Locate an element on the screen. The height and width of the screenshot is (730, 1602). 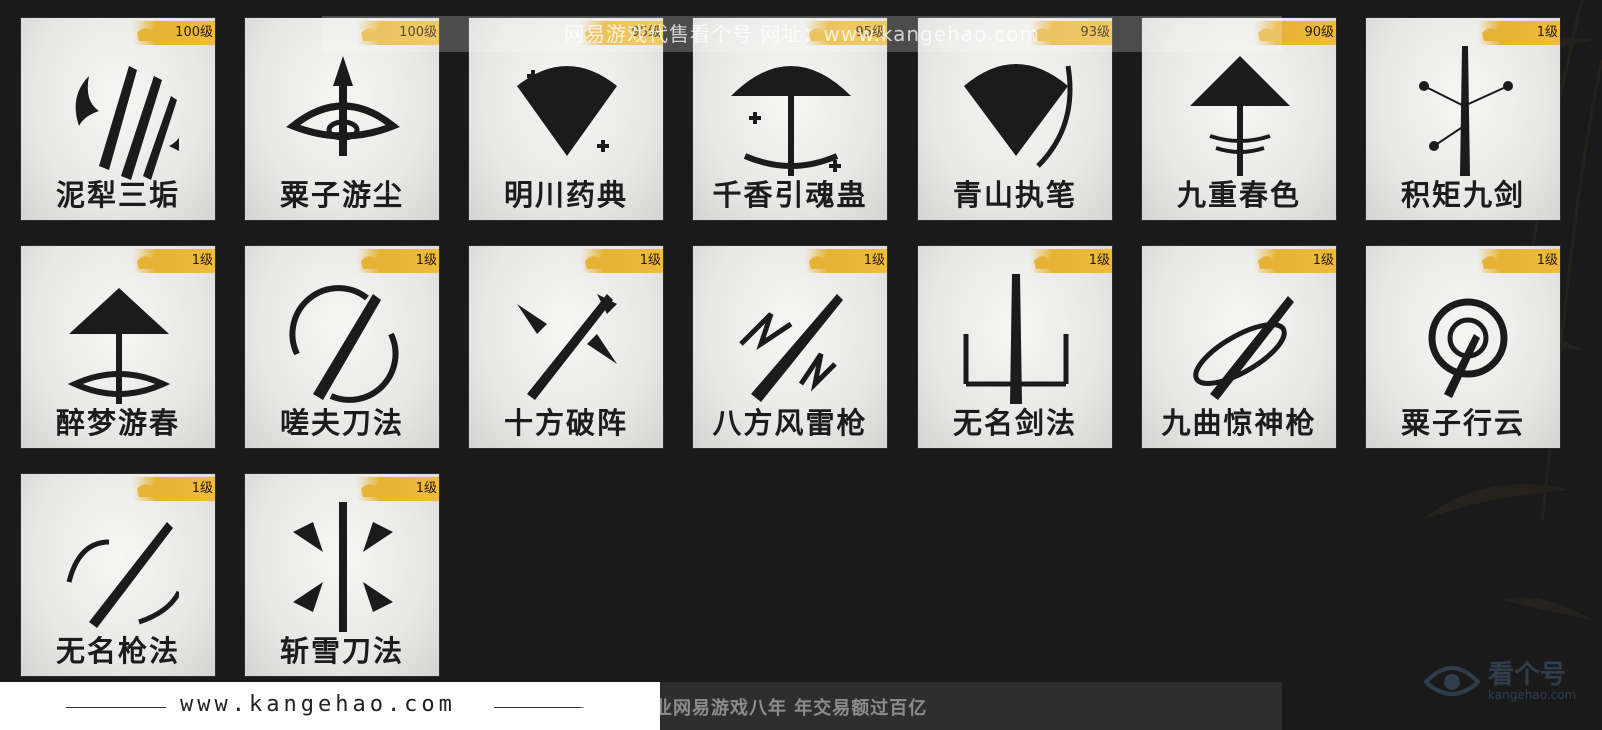
umbrella-heal-icon is located at coordinates (791, 121).